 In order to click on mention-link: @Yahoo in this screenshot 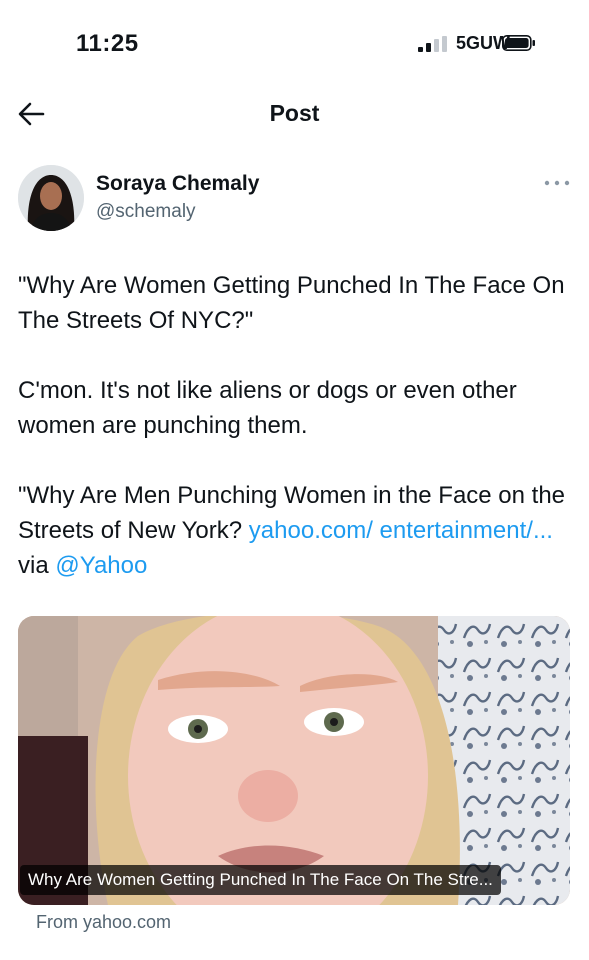, I will do `click(101, 565)`.